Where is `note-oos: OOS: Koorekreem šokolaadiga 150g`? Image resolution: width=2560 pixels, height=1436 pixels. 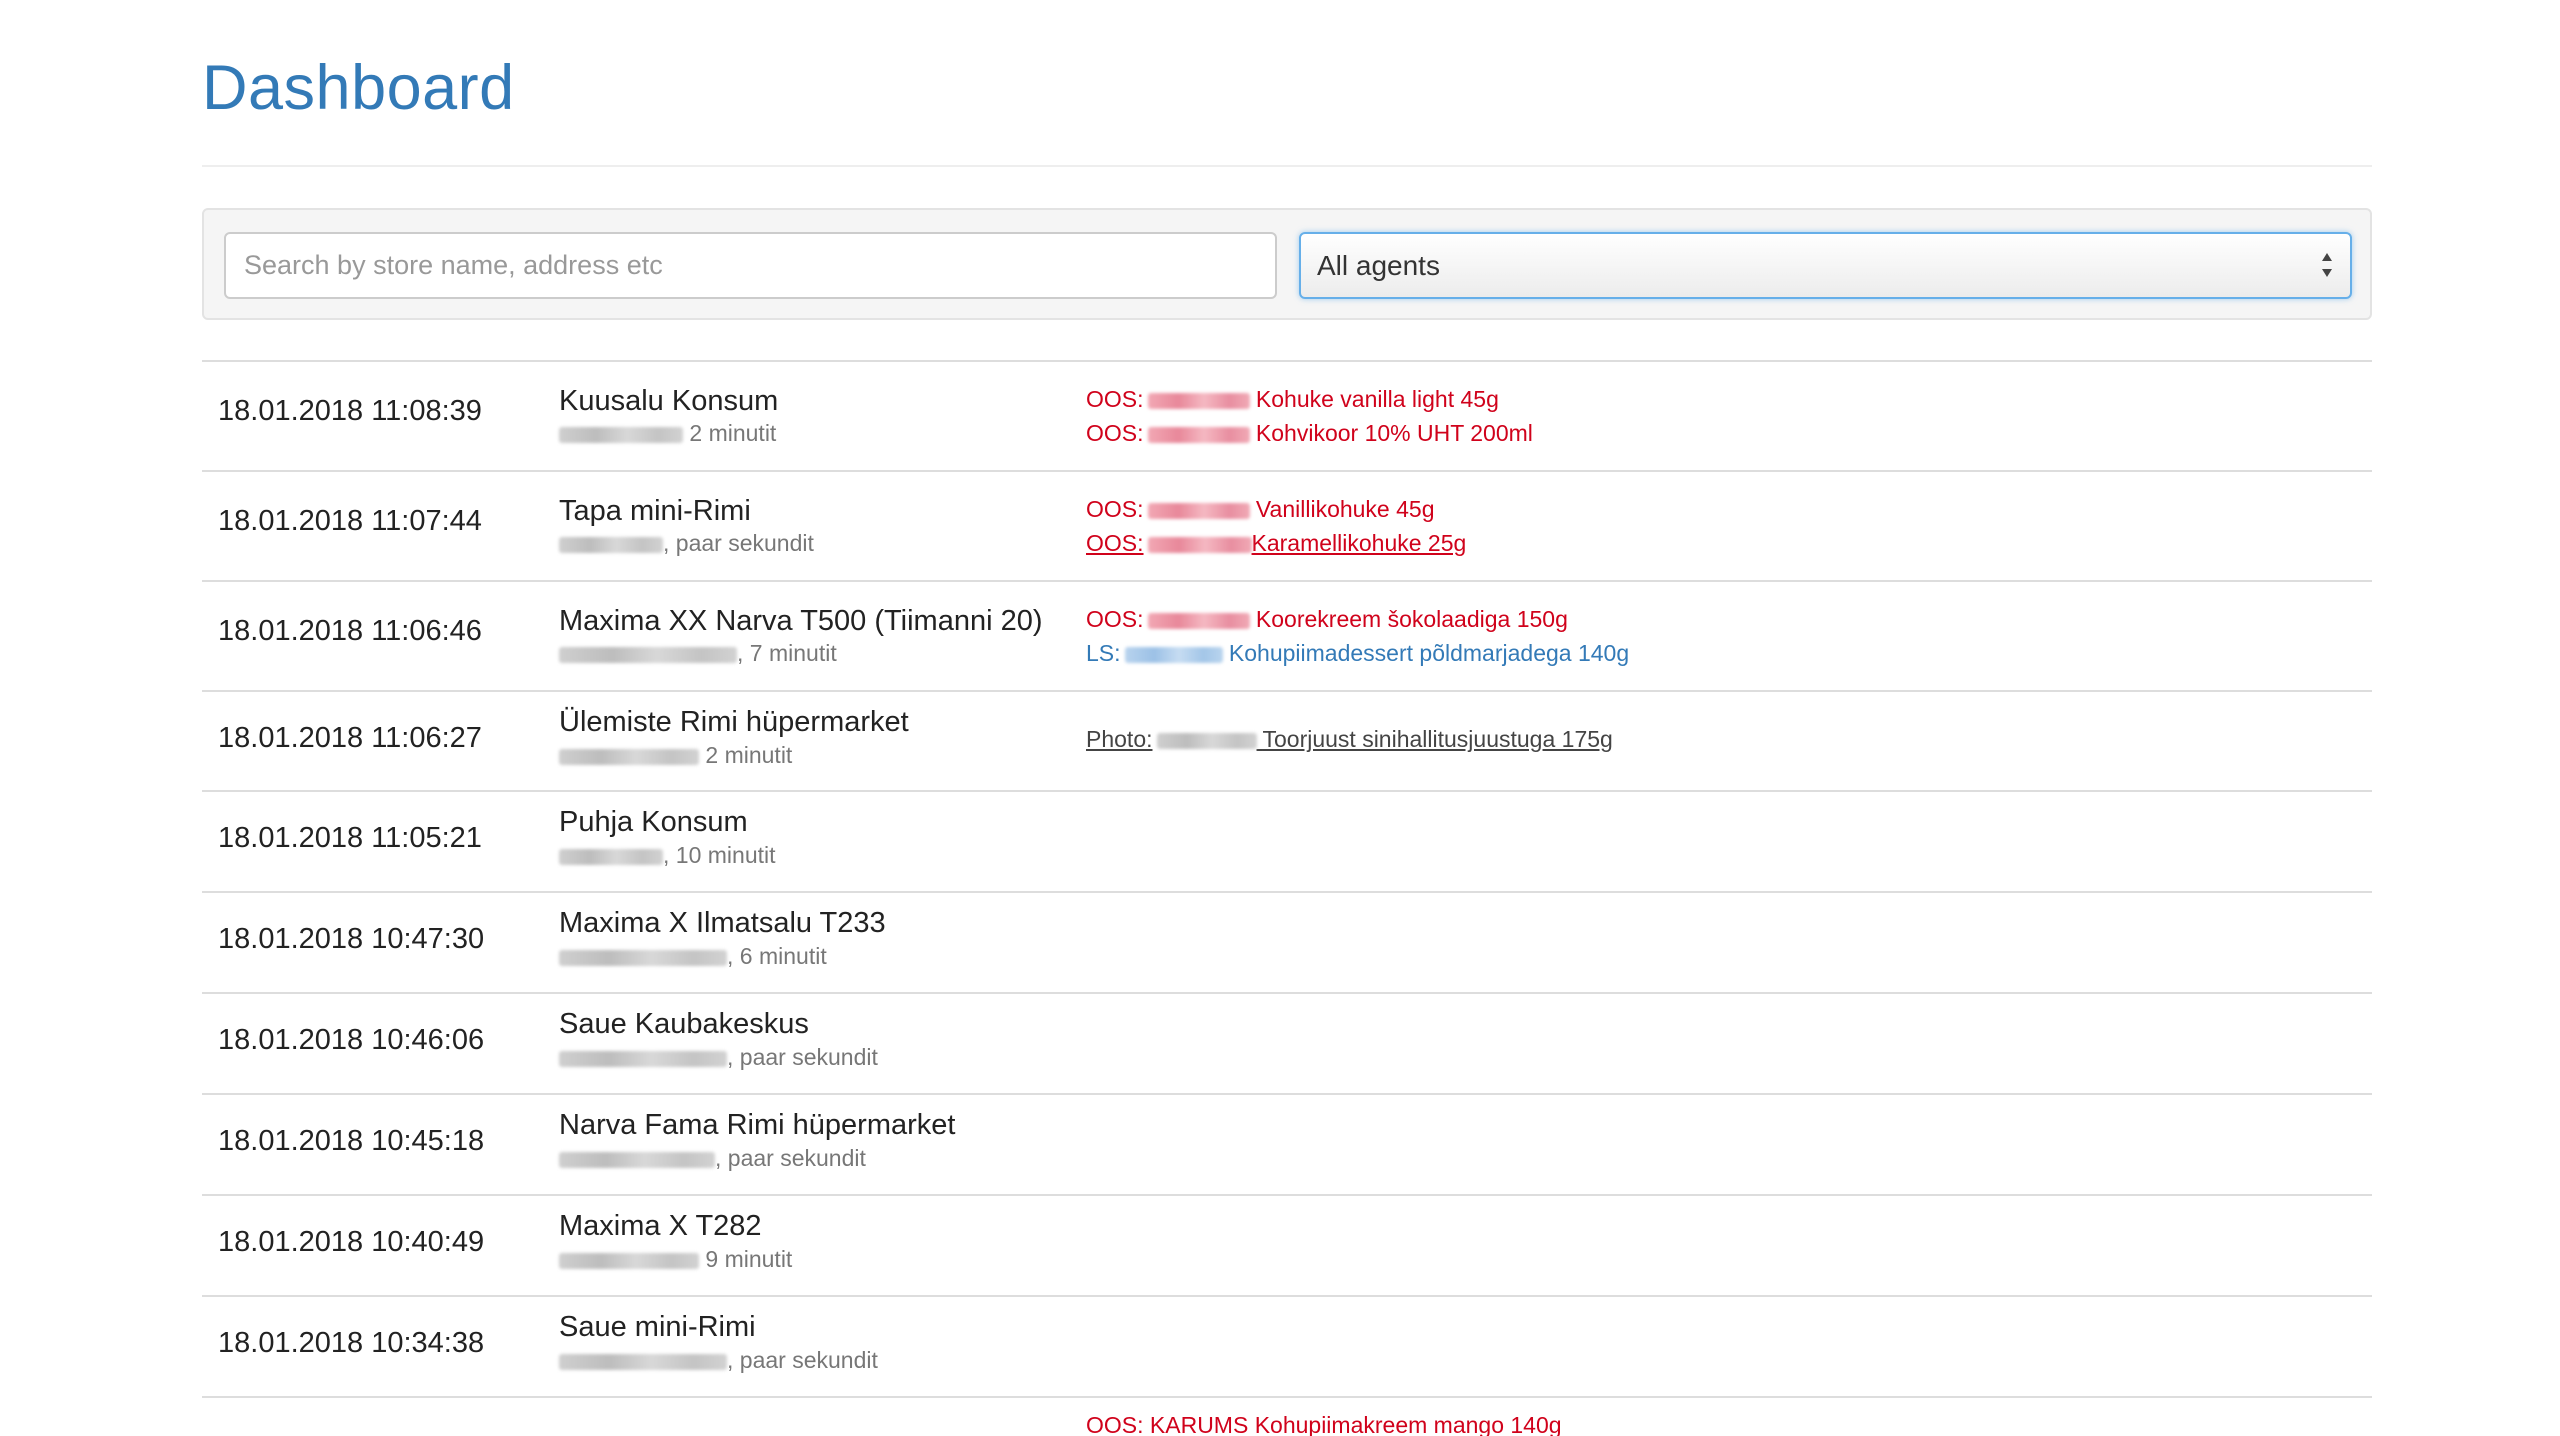 note-oos: OOS: Koorekreem šokolaadiga 150g is located at coordinates (1327, 619).